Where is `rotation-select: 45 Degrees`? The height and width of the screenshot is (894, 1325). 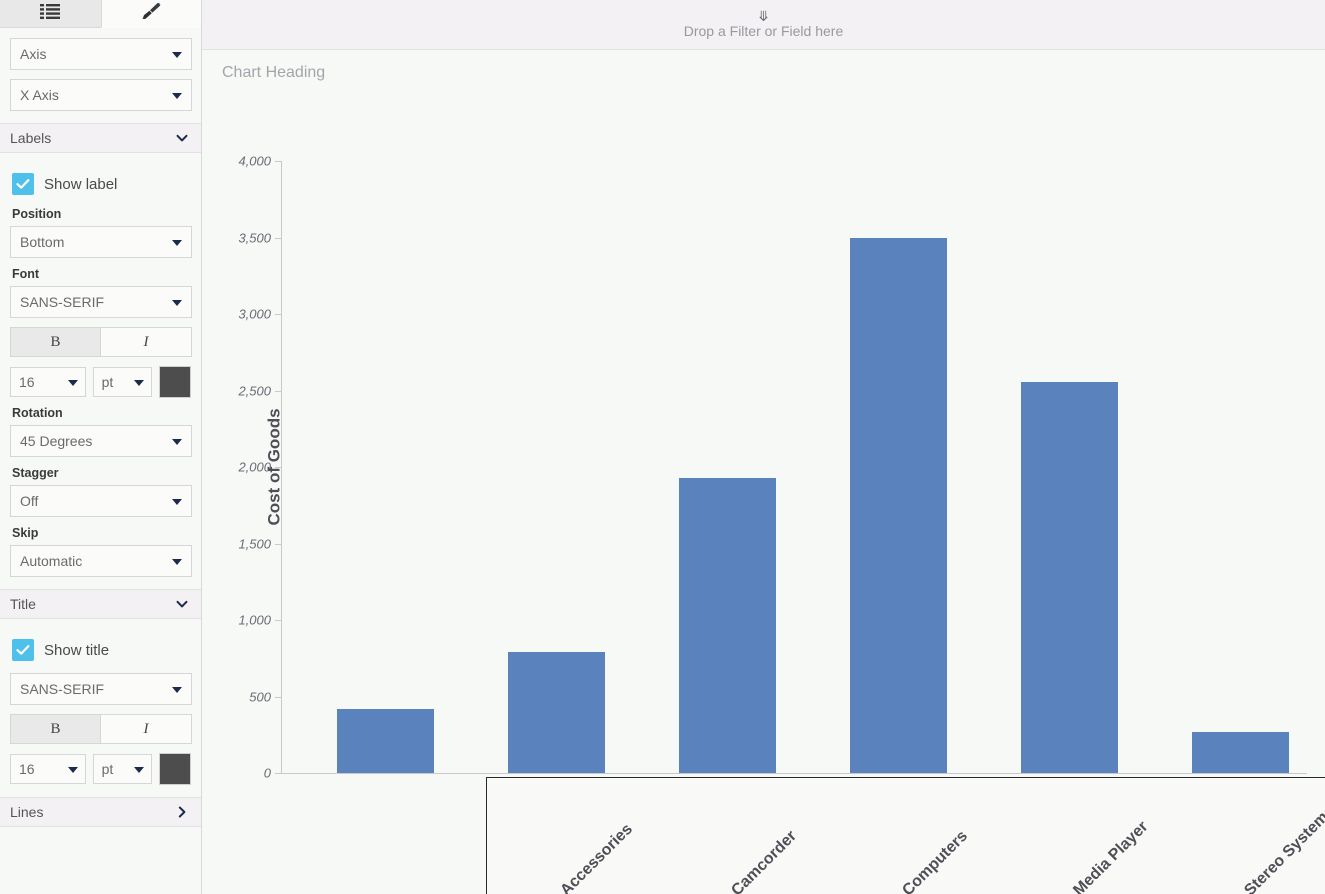 rotation-select: 45 Degrees is located at coordinates (101, 441).